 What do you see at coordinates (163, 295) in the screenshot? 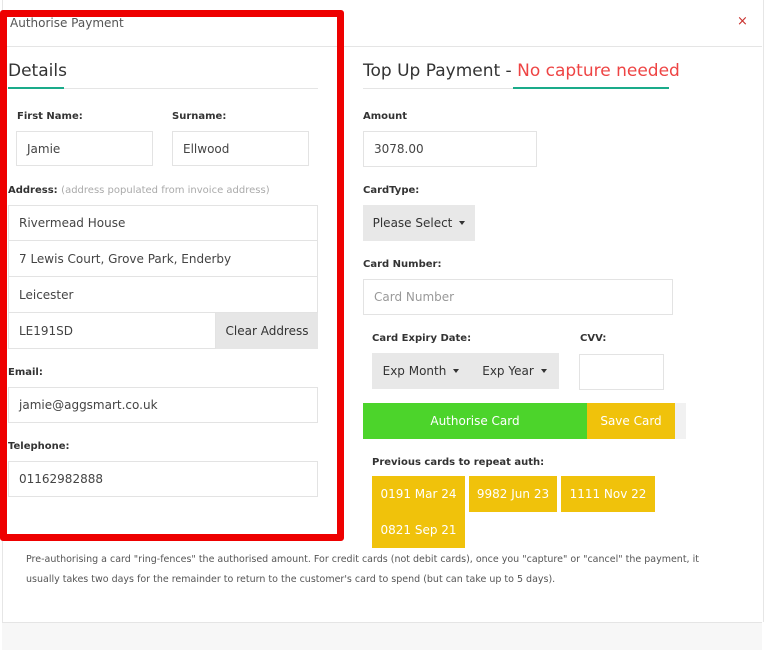
I see `address-city-field: Leicester` at bounding box center [163, 295].